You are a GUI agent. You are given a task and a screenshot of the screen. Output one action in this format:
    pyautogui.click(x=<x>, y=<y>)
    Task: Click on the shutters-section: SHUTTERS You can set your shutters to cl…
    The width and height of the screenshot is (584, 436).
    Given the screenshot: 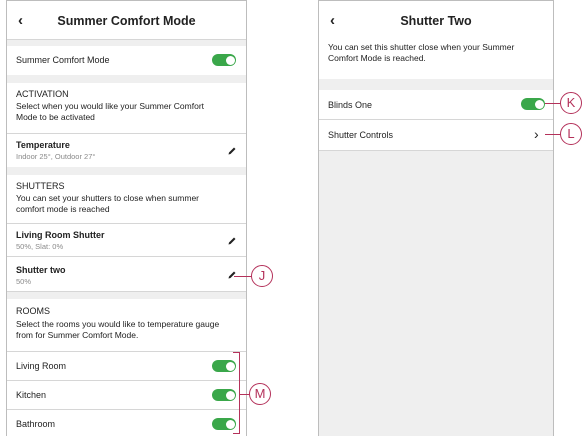 What is the action you would take?
    pyautogui.click(x=126, y=199)
    